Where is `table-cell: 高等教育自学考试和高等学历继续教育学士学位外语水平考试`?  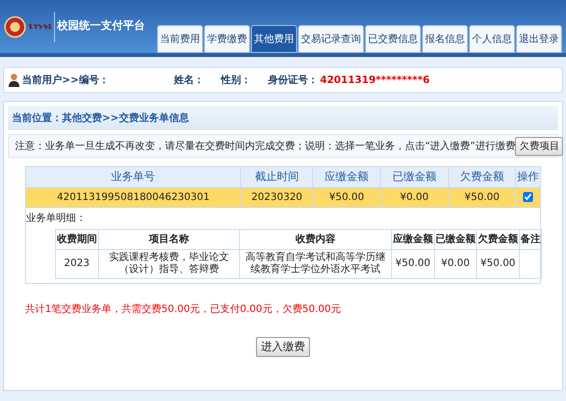
table-cell: 高等教育自学考试和高等学历继续教育学士学位外语水平考试 is located at coordinates (316, 264).